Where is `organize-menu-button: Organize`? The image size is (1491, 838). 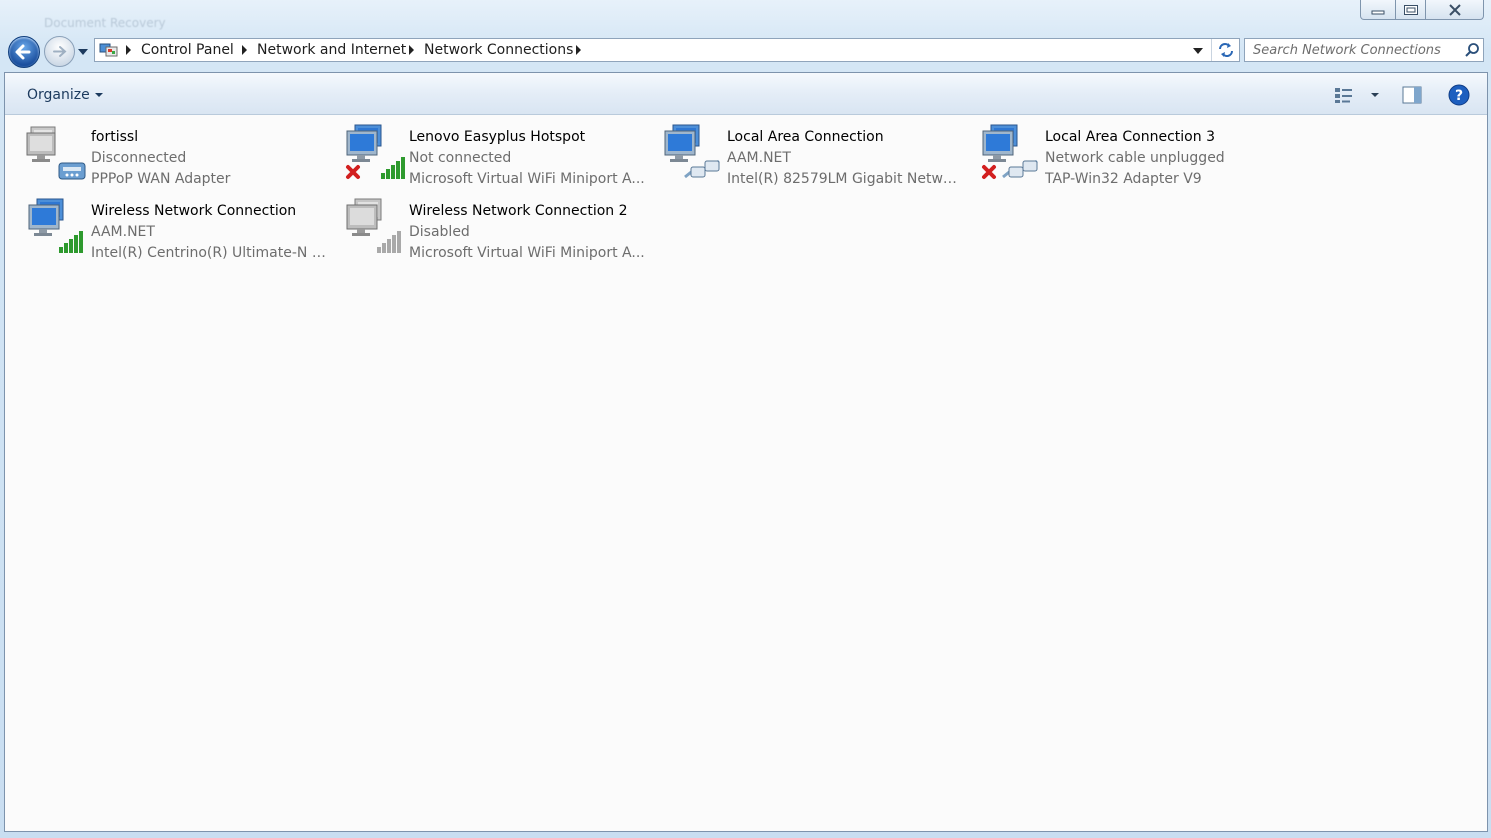 organize-menu-button: Organize is located at coordinates (65, 95).